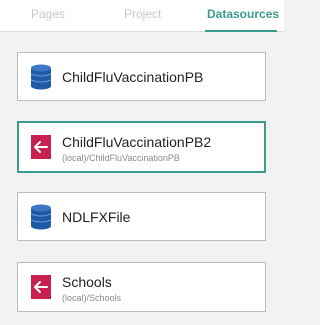  I want to click on datasource-name: NDLFXFile, so click(96, 217).